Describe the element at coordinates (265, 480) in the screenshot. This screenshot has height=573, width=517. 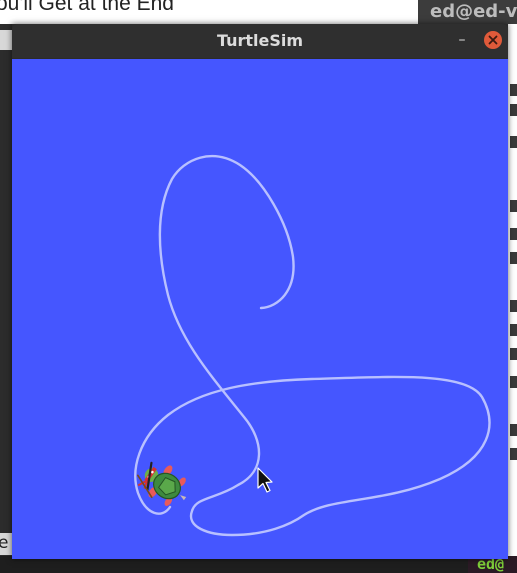
I see `mouse-pointer-icon` at that location.